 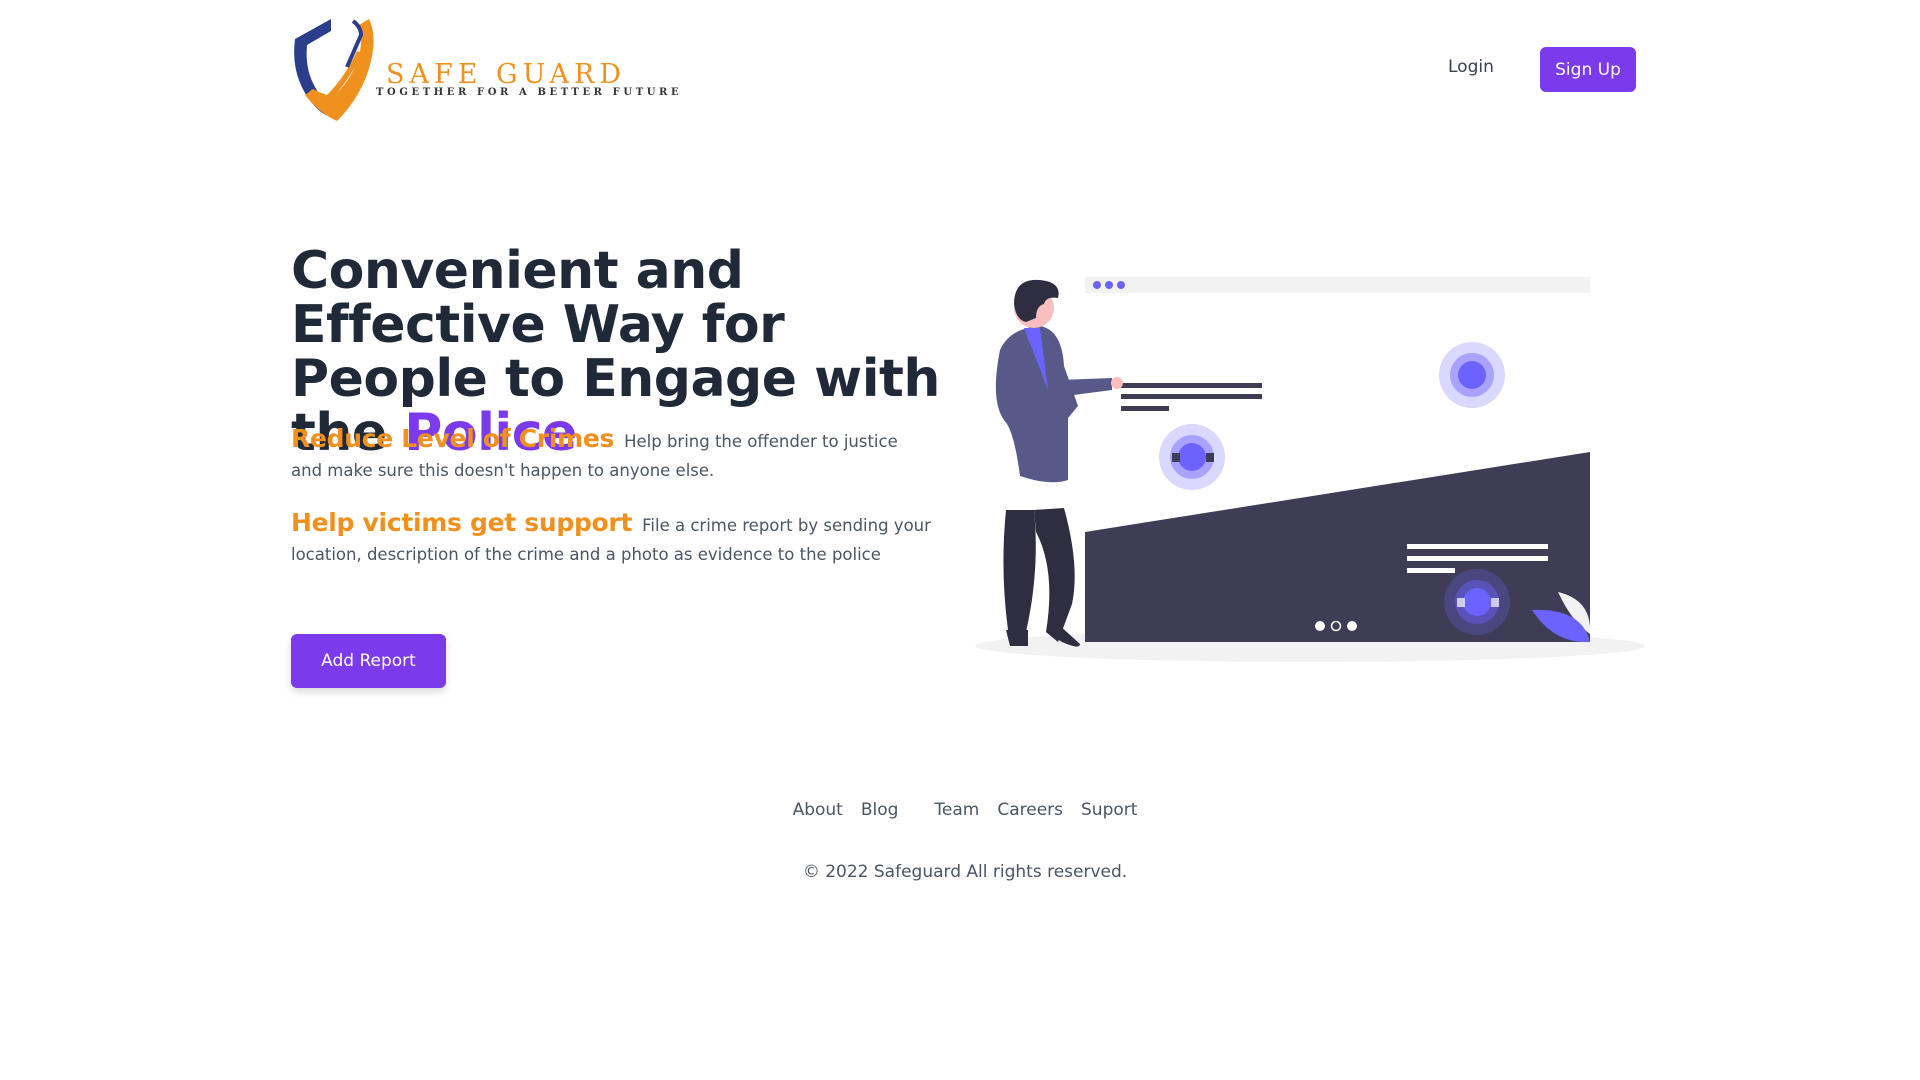 I want to click on footer-link-support: Suport, so click(x=1109, y=810).